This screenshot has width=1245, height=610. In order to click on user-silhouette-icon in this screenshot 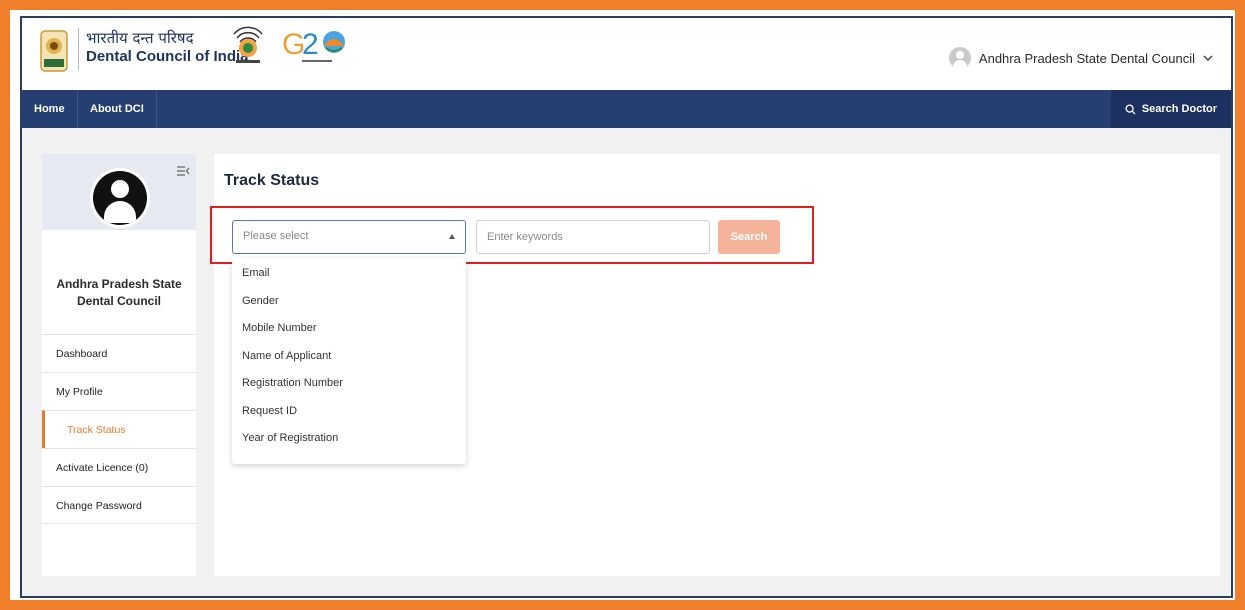, I will do `click(120, 198)`.